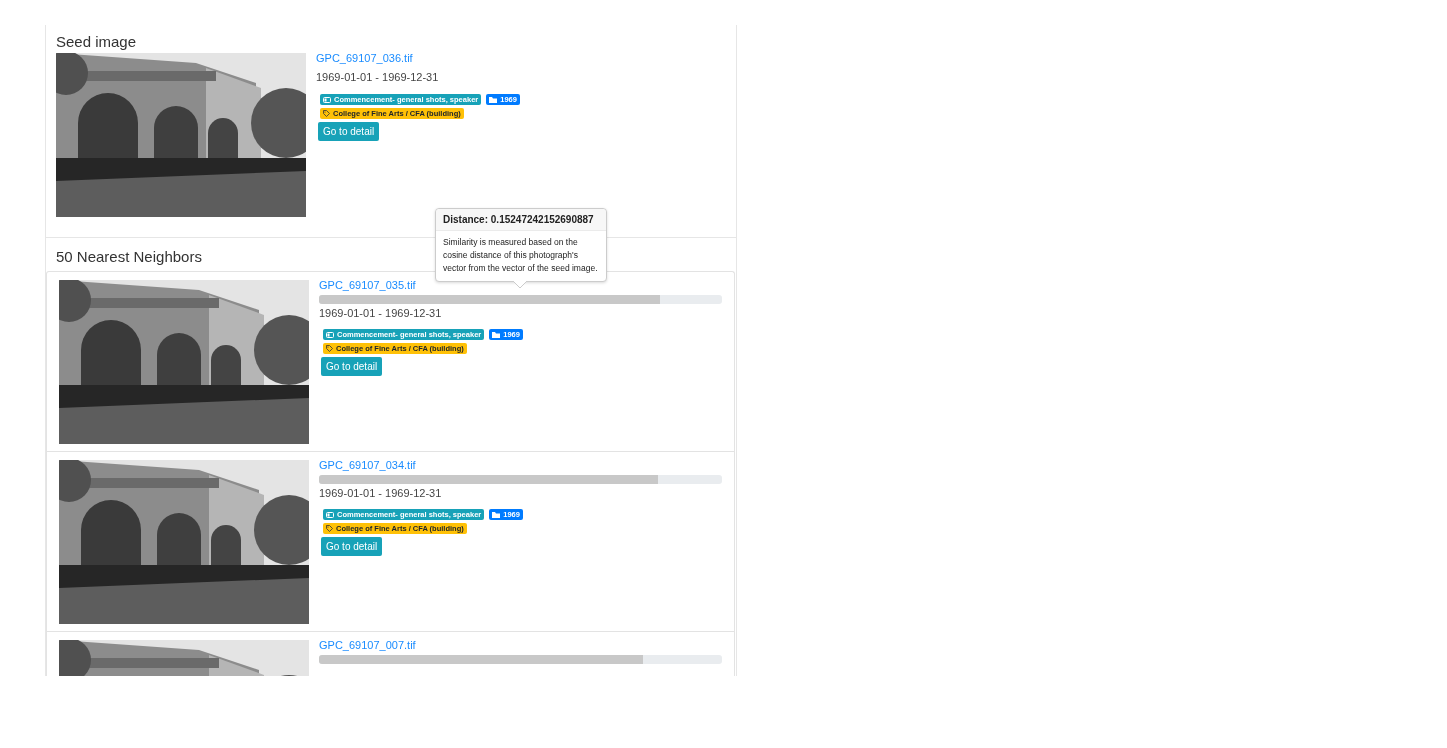 This screenshot has width=1447, height=748. I want to click on file-link: GPC_69107_036.tif, so click(364, 58).